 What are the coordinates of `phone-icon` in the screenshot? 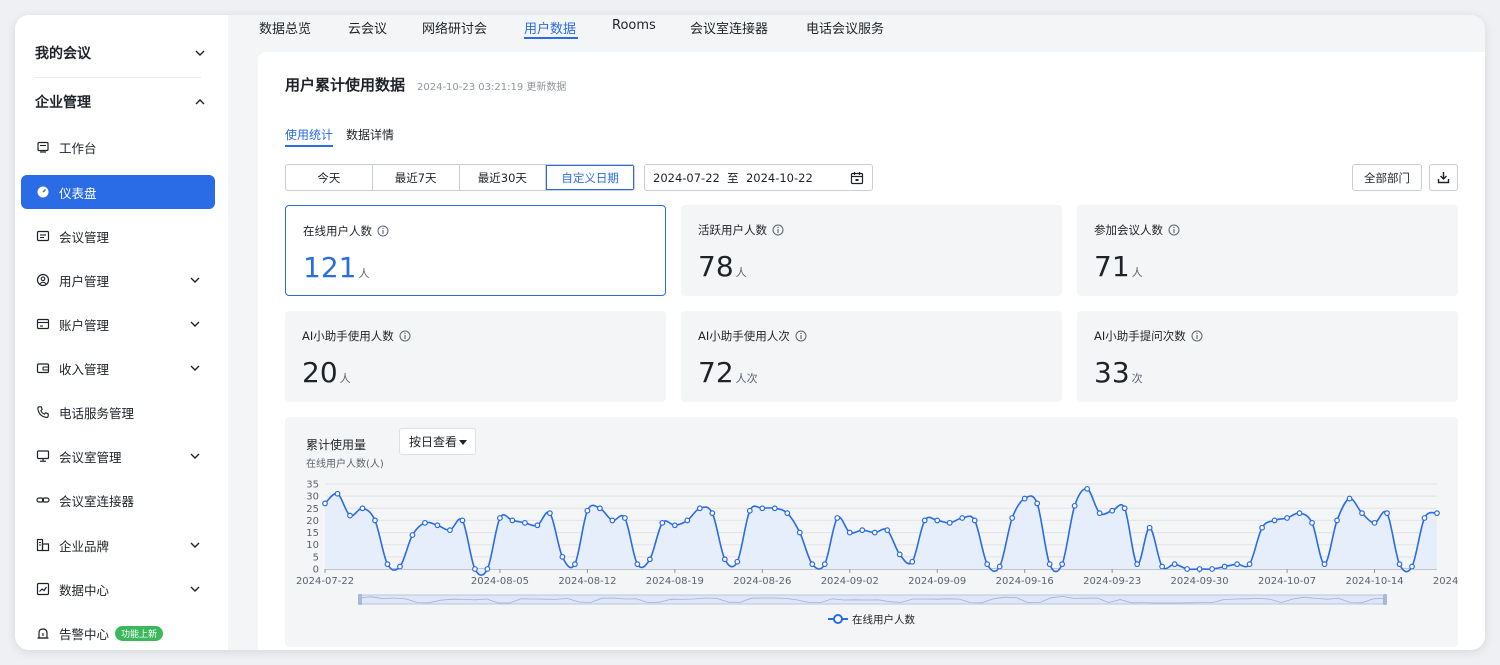 It's located at (43, 412).